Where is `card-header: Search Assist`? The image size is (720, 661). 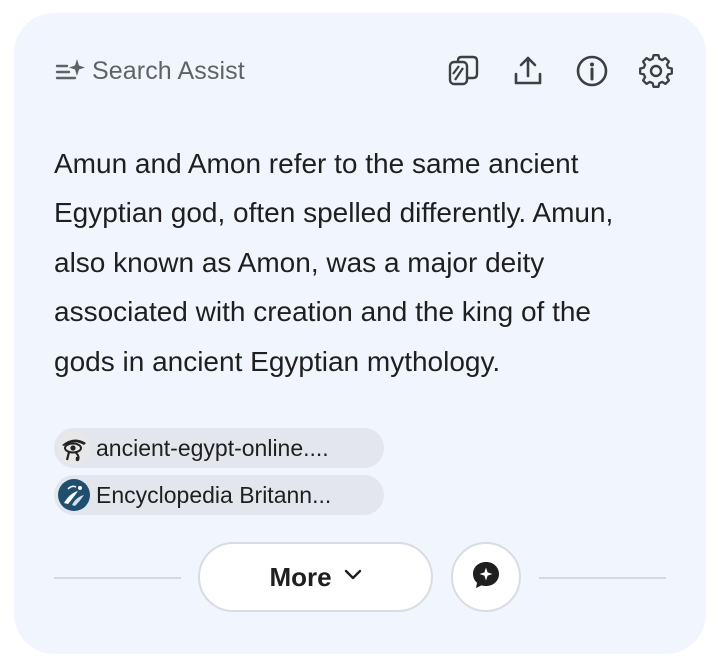 card-header: Search Assist is located at coordinates (364, 71).